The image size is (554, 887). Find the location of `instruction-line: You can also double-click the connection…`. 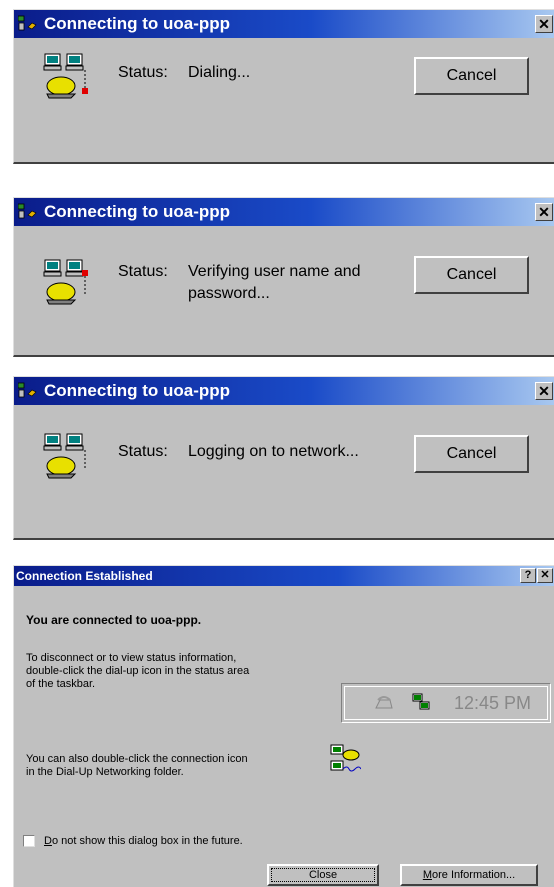

instruction-line: You can also double-click the connection… is located at coordinates (137, 759).